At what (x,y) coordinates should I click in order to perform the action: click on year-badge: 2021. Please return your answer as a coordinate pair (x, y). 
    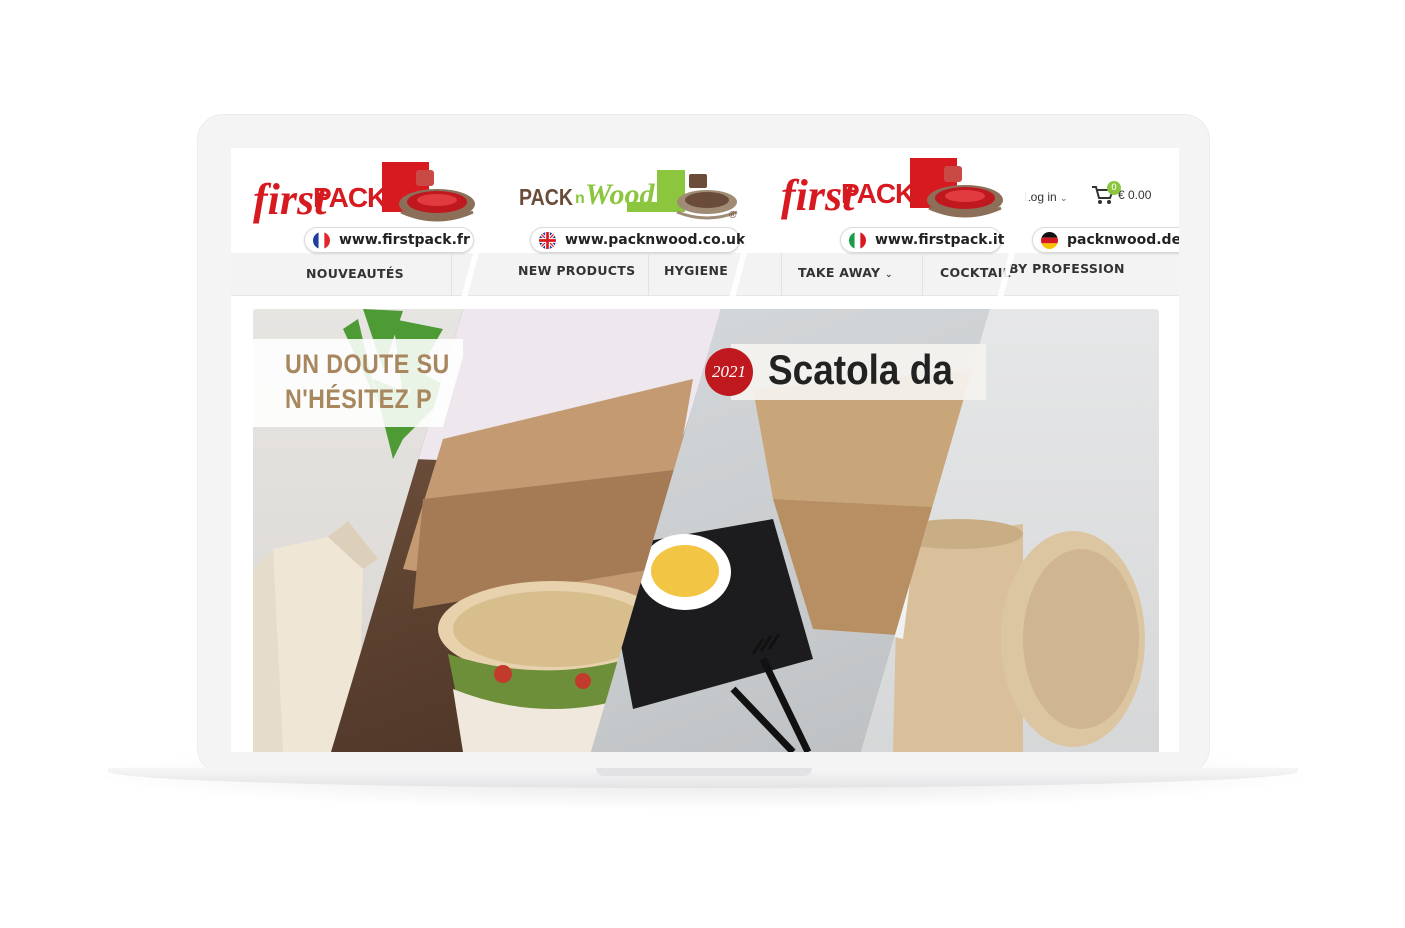
    Looking at the image, I should click on (729, 372).